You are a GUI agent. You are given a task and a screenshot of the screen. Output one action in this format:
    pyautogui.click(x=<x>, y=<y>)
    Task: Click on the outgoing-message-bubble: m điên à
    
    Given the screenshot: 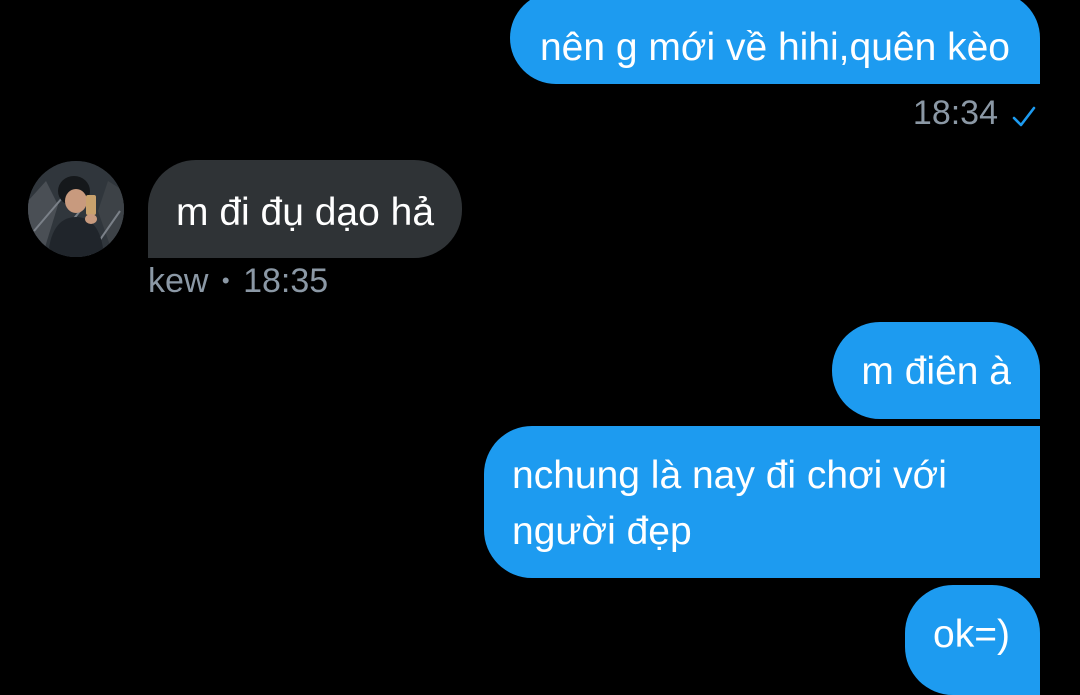 What is the action you would take?
    pyautogui.click(x=936, y=370)
    